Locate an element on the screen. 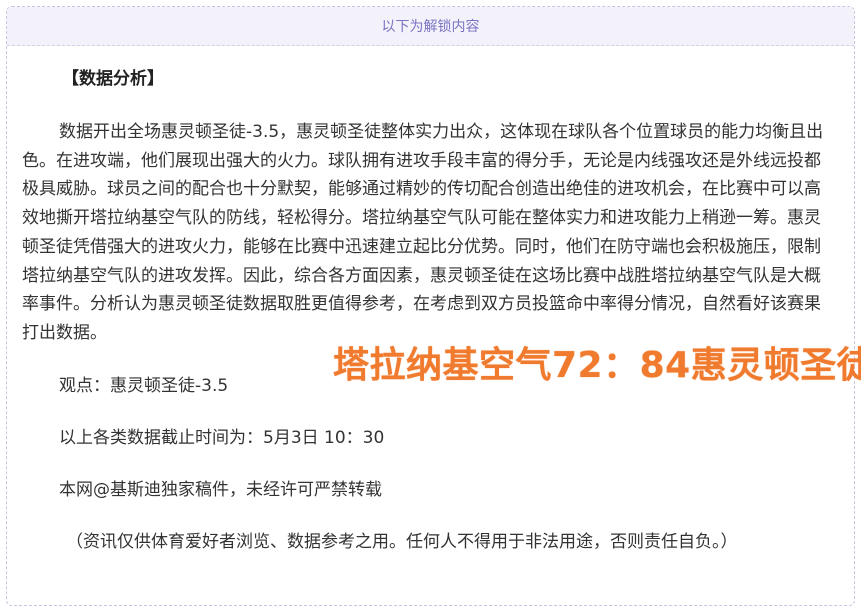 The width and height of the screenshot is (861, 606). article-heading: 【数据分析】 is located at coordinates (113, 79).